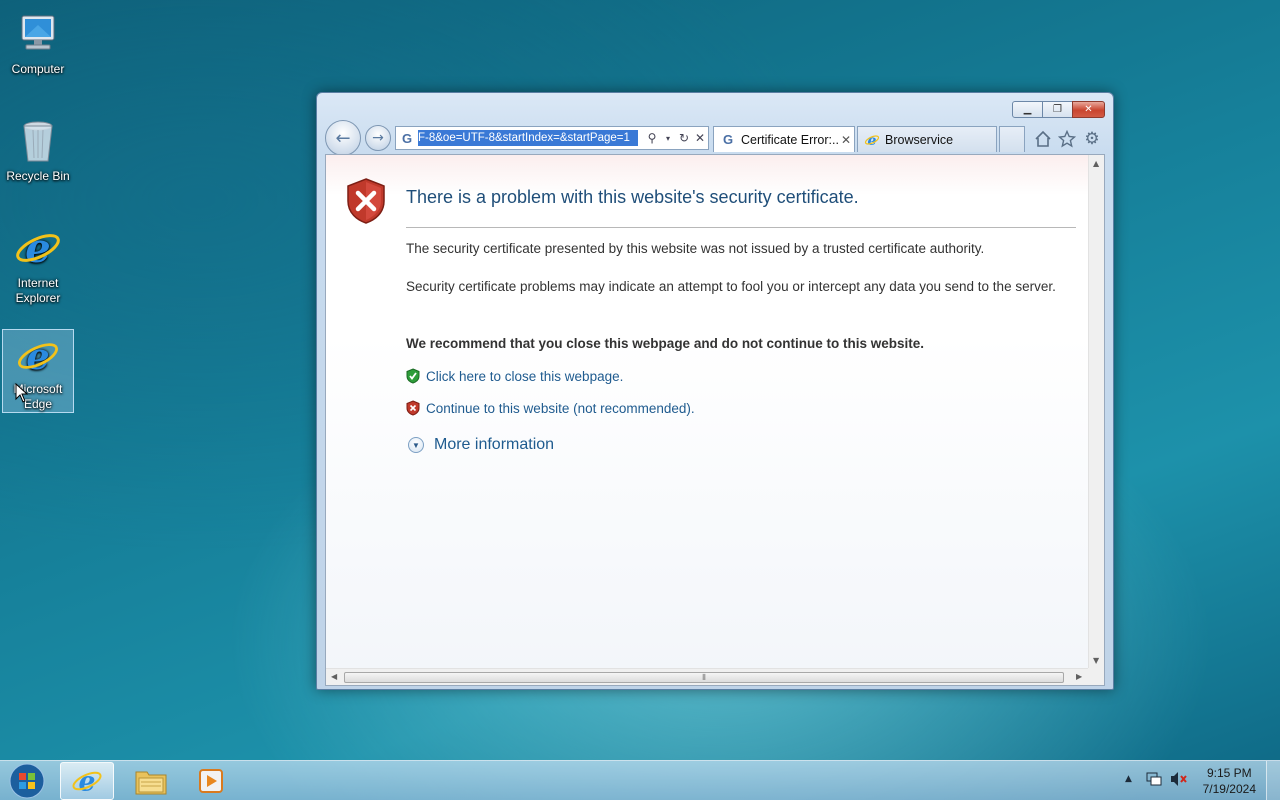 This screenshot has width=1280, height=800. I want to click on desktop-icon-internet-explorer: e Internet Explorer, so click(38, 263).